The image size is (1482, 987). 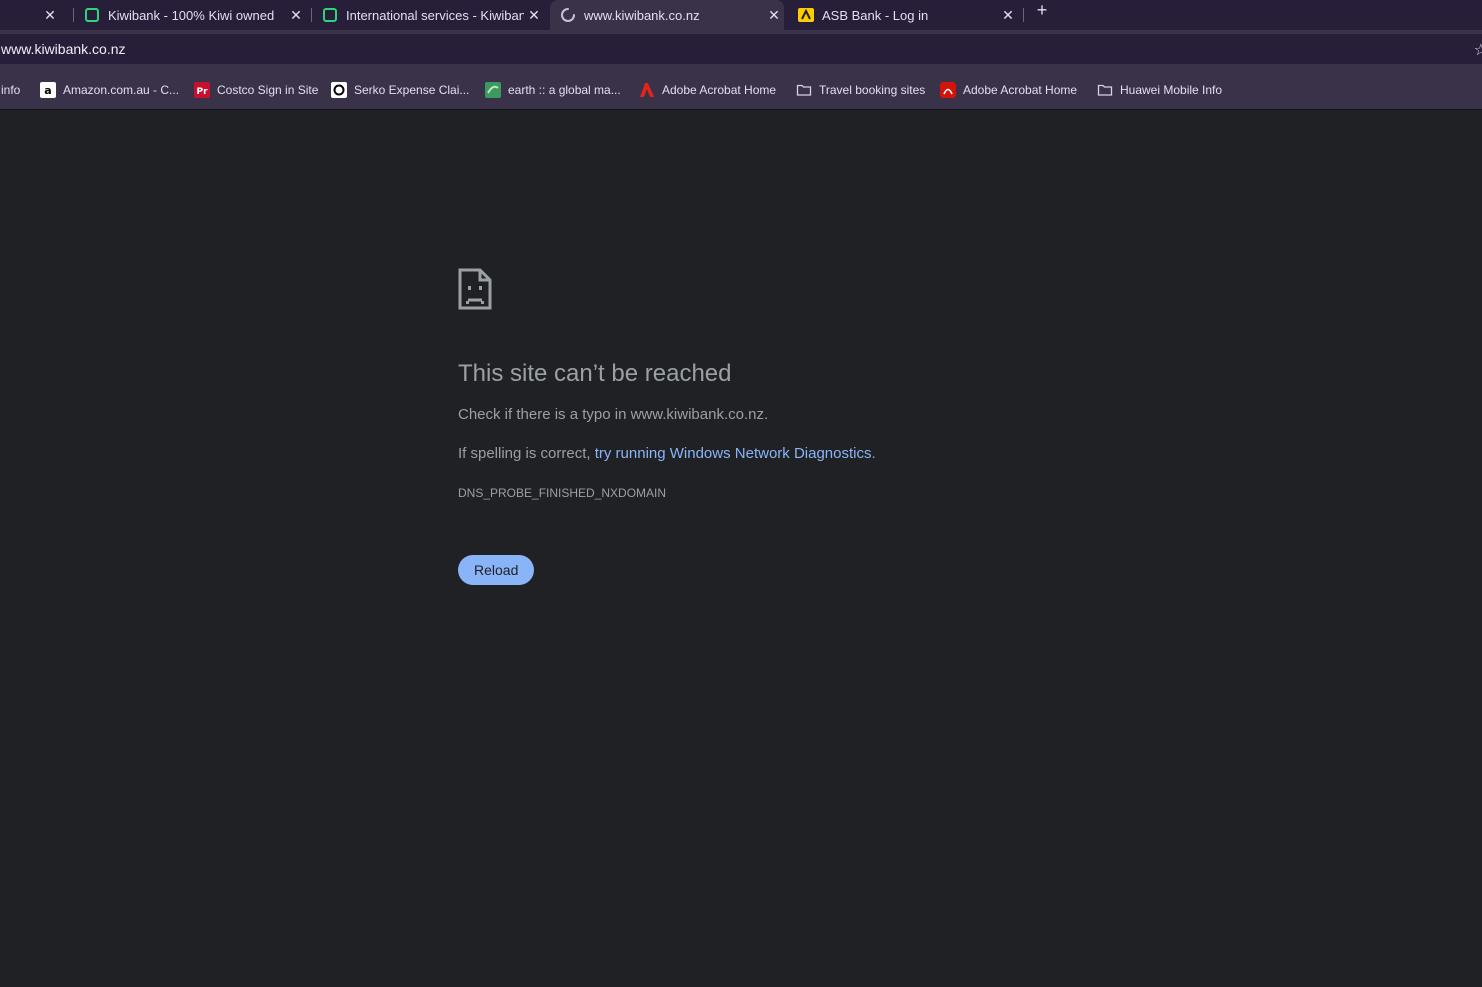 I want to click on diagnostics-suffix: ., so click(x=873, y=453).